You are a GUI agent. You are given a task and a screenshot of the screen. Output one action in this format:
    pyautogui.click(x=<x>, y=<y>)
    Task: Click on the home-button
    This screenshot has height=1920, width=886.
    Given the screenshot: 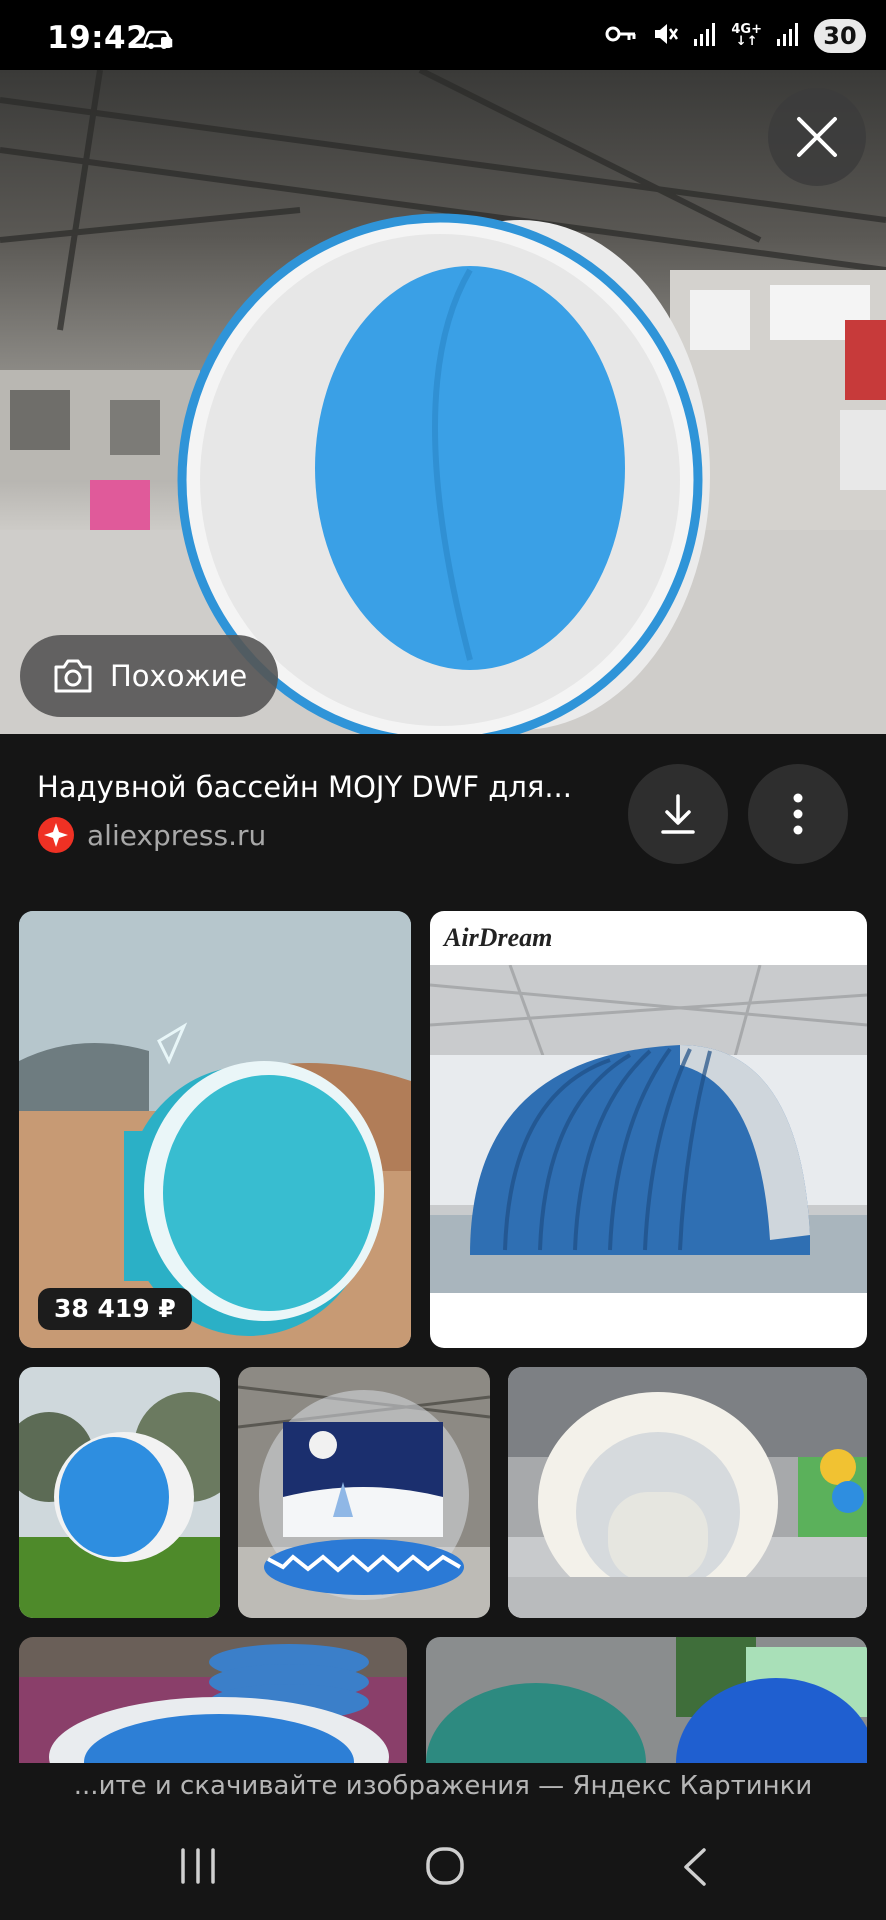 What is the action you would take?
    pyautogui.click(x=445, y=1868)
    